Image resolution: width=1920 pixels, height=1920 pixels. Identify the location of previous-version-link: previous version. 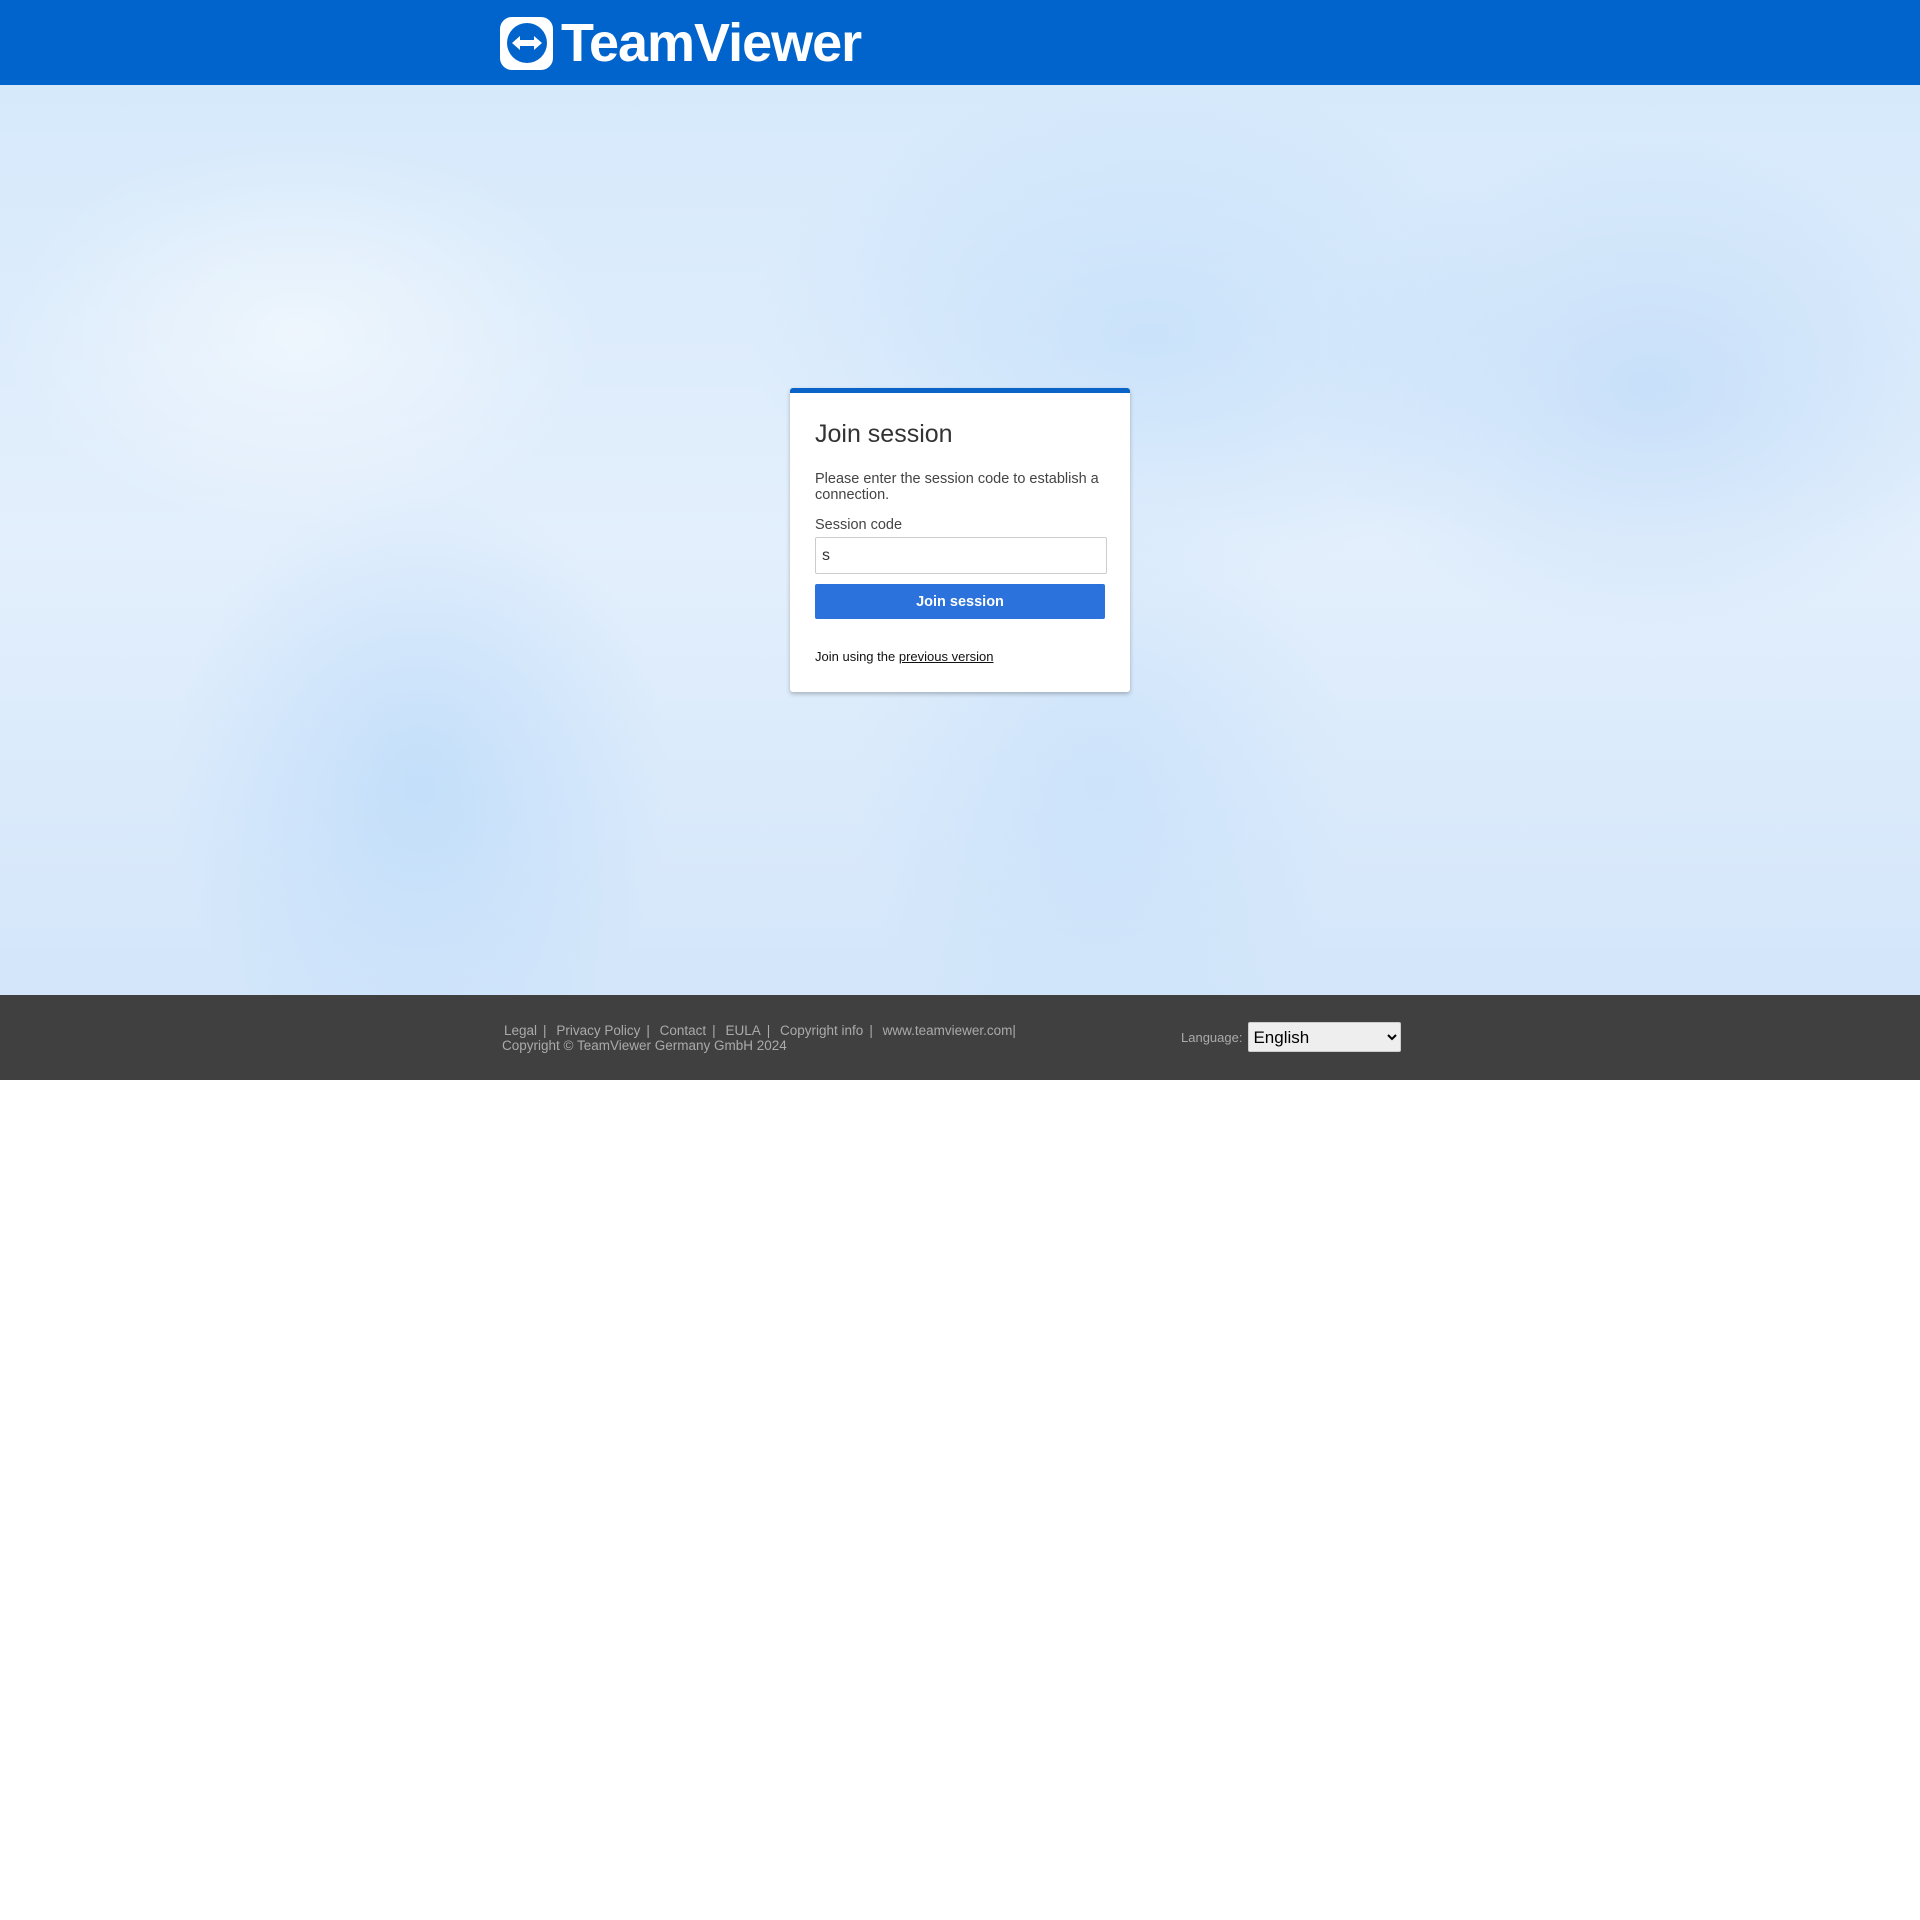
(946, 656).